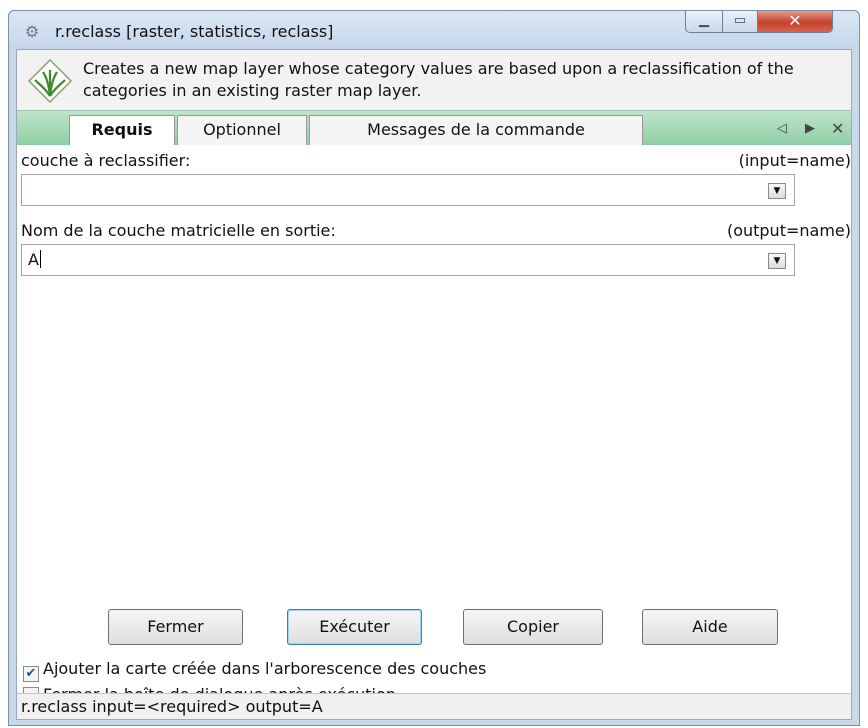 The width and height of the screenshot is (868, 728). What do you see at coordinates (194, 31) in the screenshot?
I see `window-title: r.reclass [raster, statistics, reclass]` at bounding box center [194, 31].